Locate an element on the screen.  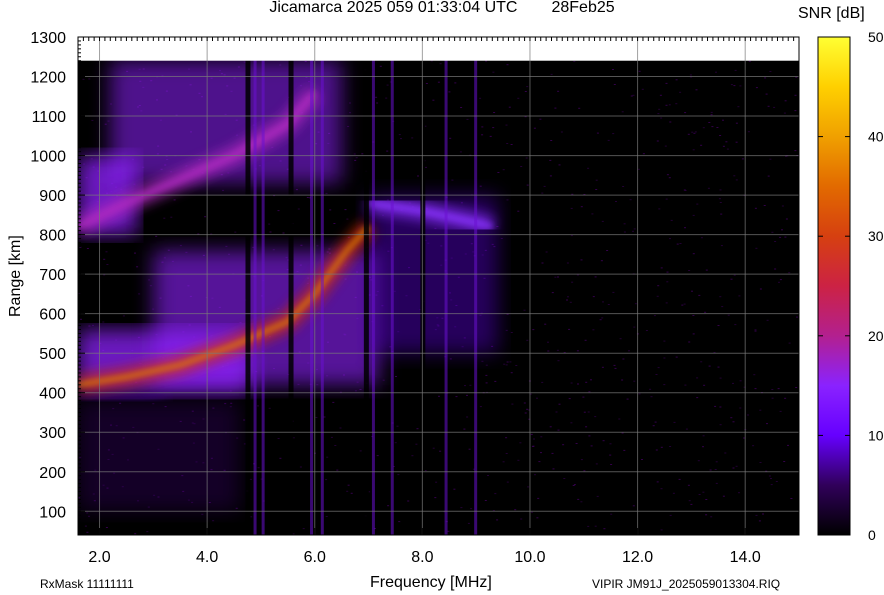
y-tick-label: 200 is located at coordinates (52, 473).